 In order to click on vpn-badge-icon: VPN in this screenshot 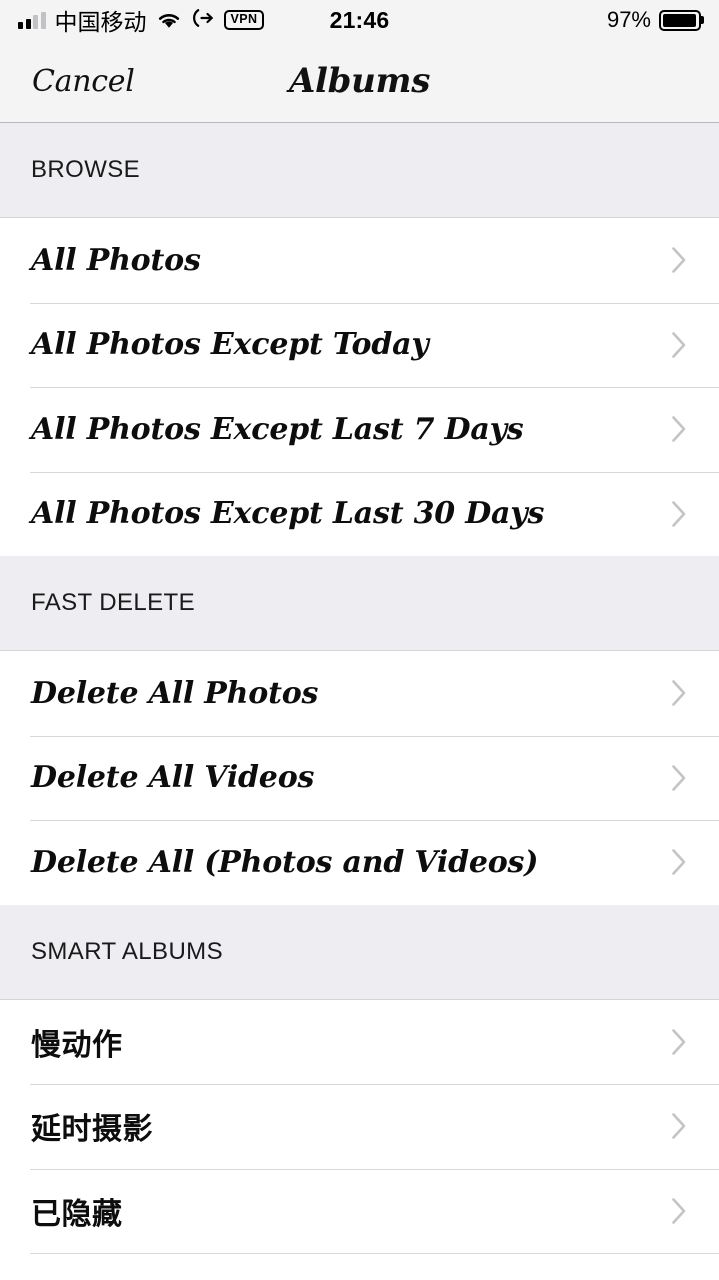, I will do `click(244, 20)`.